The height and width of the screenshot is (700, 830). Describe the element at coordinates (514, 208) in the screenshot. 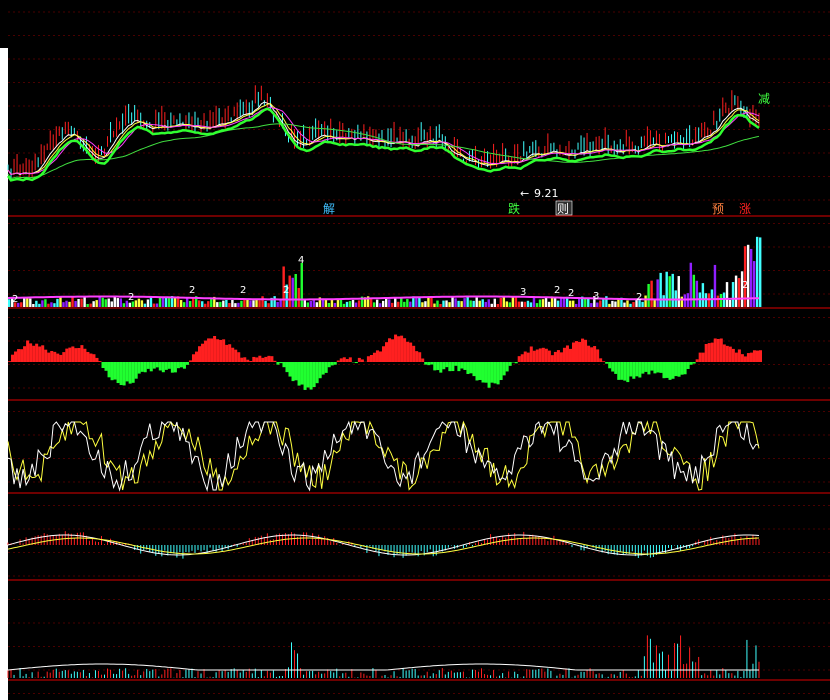

I see `signal-die-label: 跌` at that location.